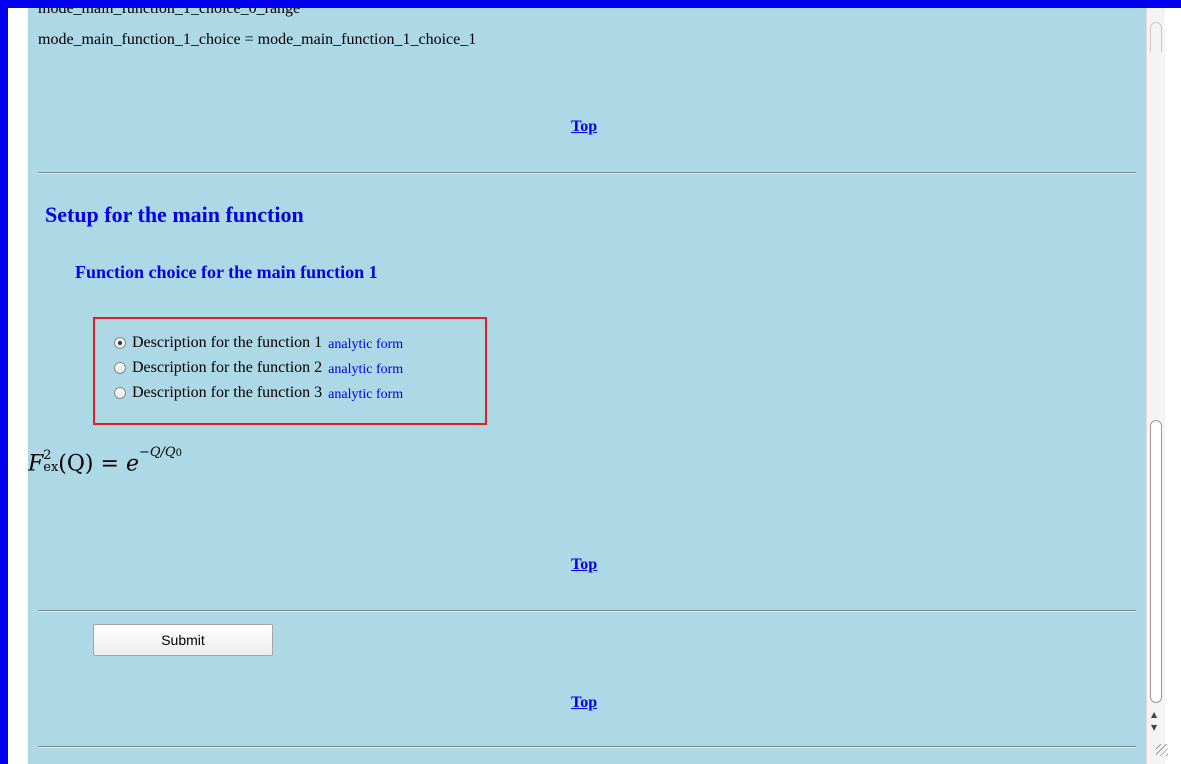  What do you see at coordinates (183, 640) in the screenshot?
I see `submit-button: Submit` at bounding box center [183, 640].